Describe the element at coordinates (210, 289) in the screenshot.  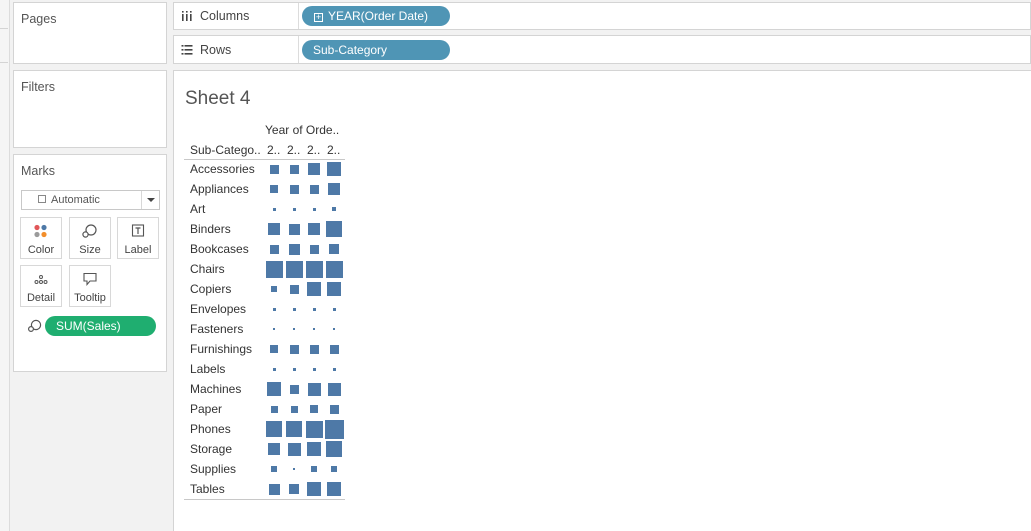
I see `row-label-copiers: Copiers` at that location.